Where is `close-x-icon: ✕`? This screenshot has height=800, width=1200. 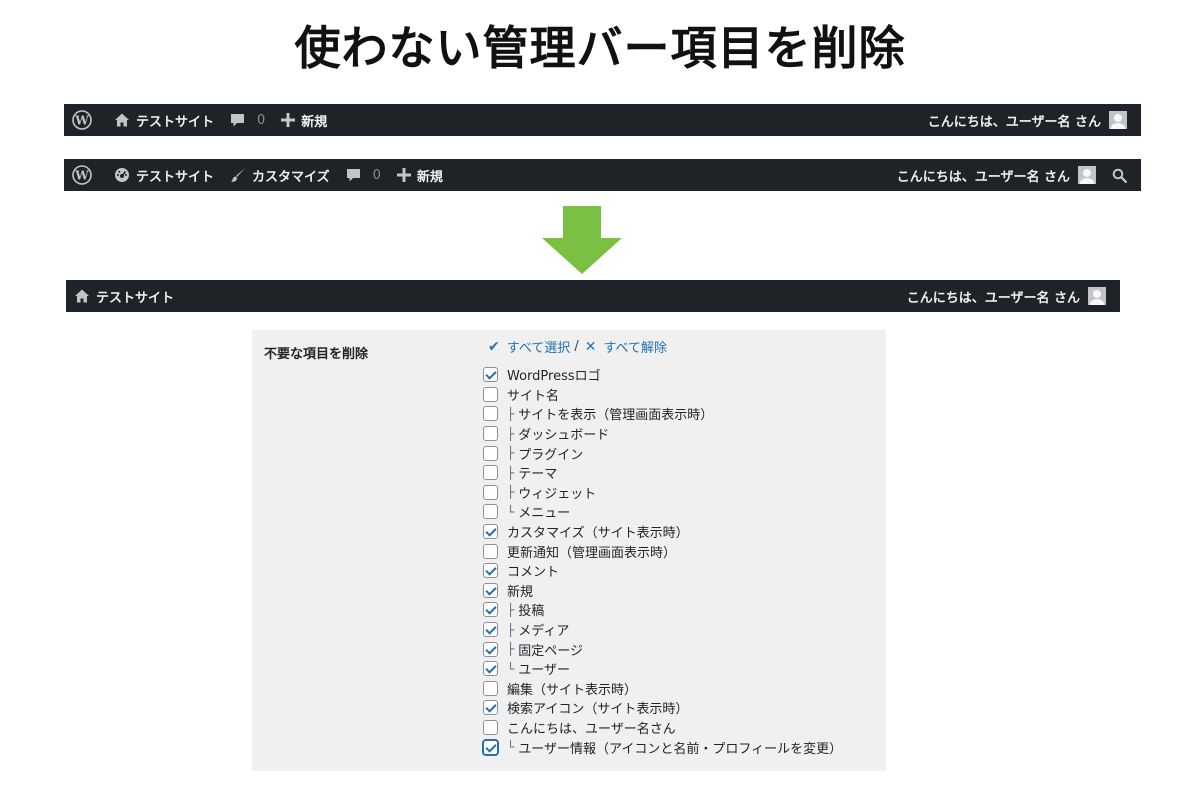
close-x-icon: ✕ is located at coordinates (590, 346).